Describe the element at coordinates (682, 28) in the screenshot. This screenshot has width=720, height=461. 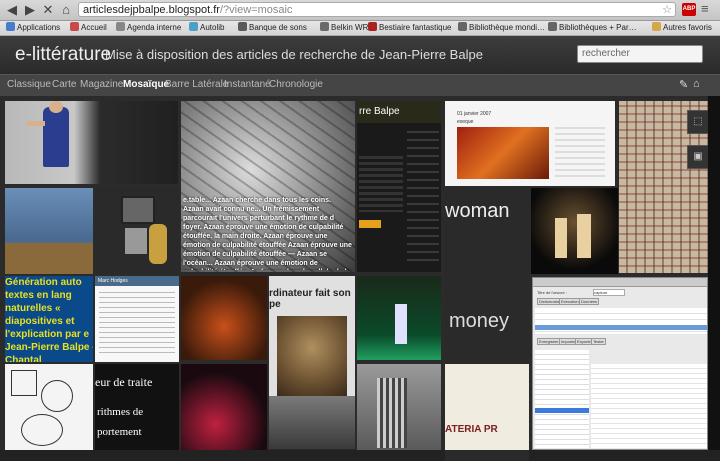
I see `bookmark-item: Autres favoris` at that location.